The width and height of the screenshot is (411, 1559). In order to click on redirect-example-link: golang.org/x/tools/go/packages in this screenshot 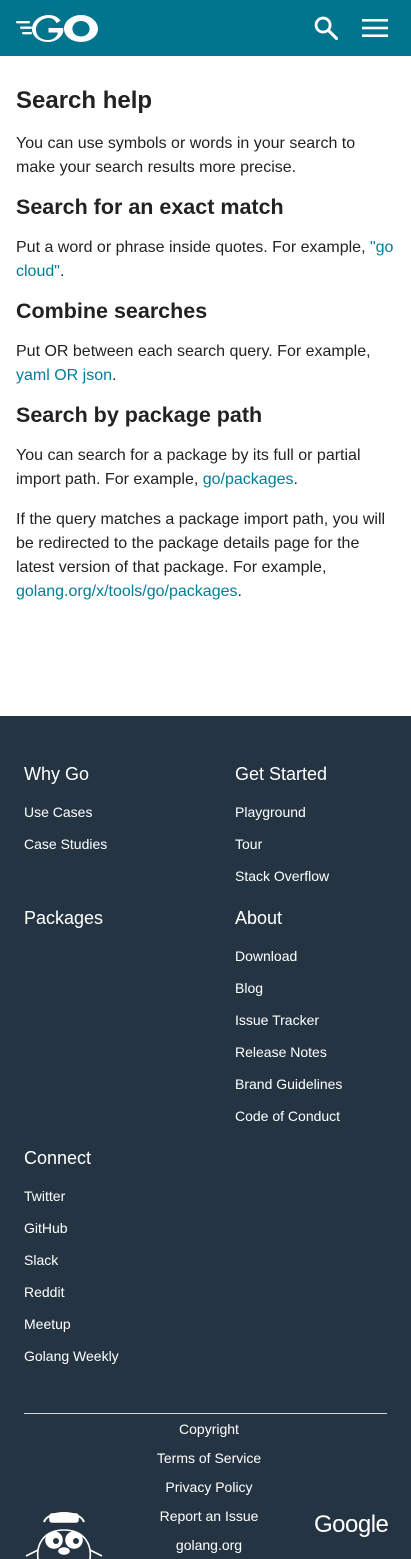, I will do `click(126, 591)`.